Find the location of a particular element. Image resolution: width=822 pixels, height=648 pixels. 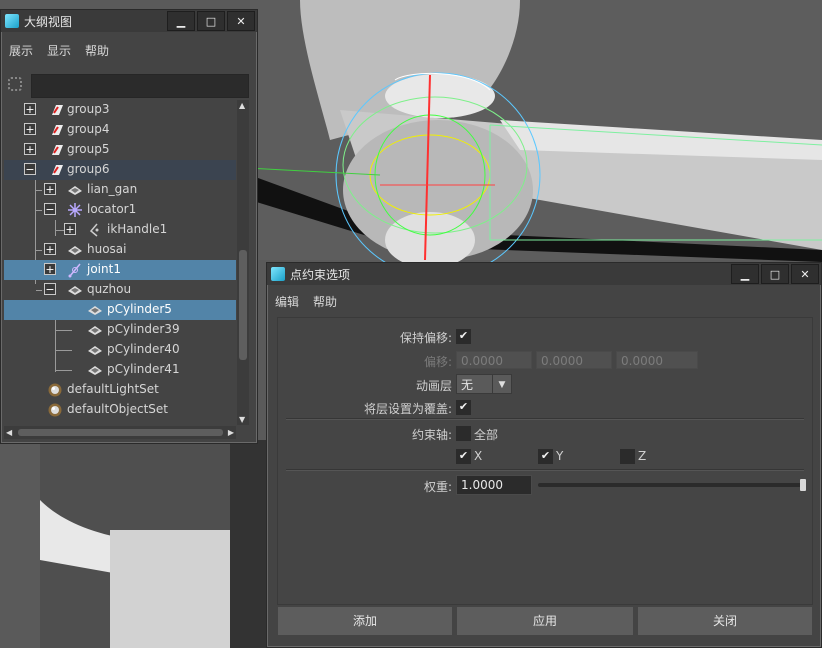

axis-z-label: Z is located at coordinates (642, 456).